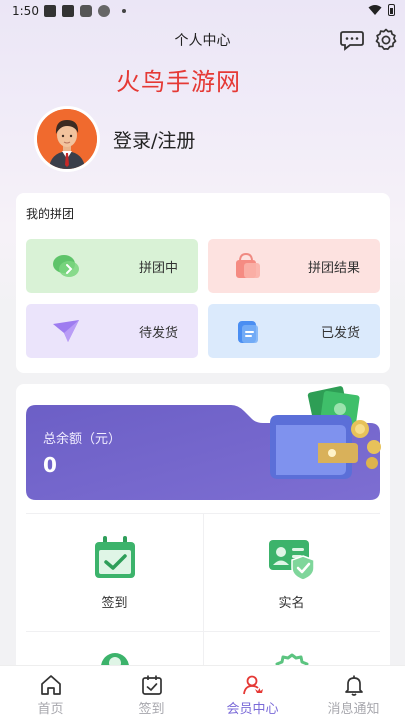 Image resolution: width=405 pixels, height=720 pixels. I want to click on balance-label: 总余额（元）, so click(82, 439).